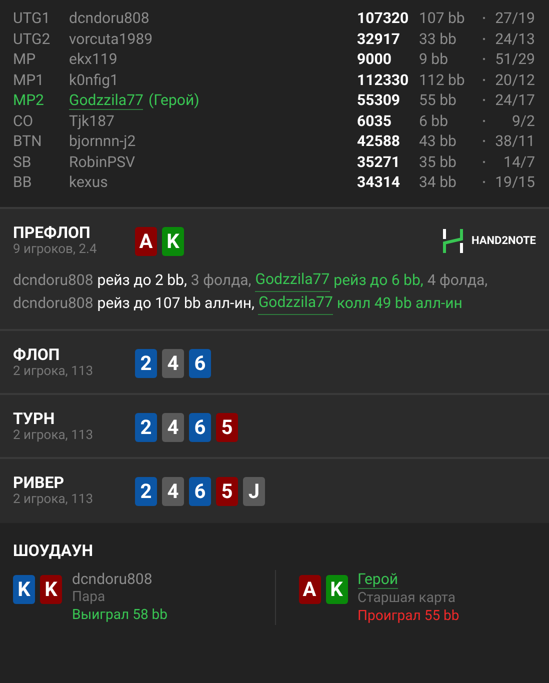 The height and width of the screenshot is (683, 549). Describe the element at coordinates (442, 79) in the screenshot. I see `stack-bb: 112 bb` at that location.